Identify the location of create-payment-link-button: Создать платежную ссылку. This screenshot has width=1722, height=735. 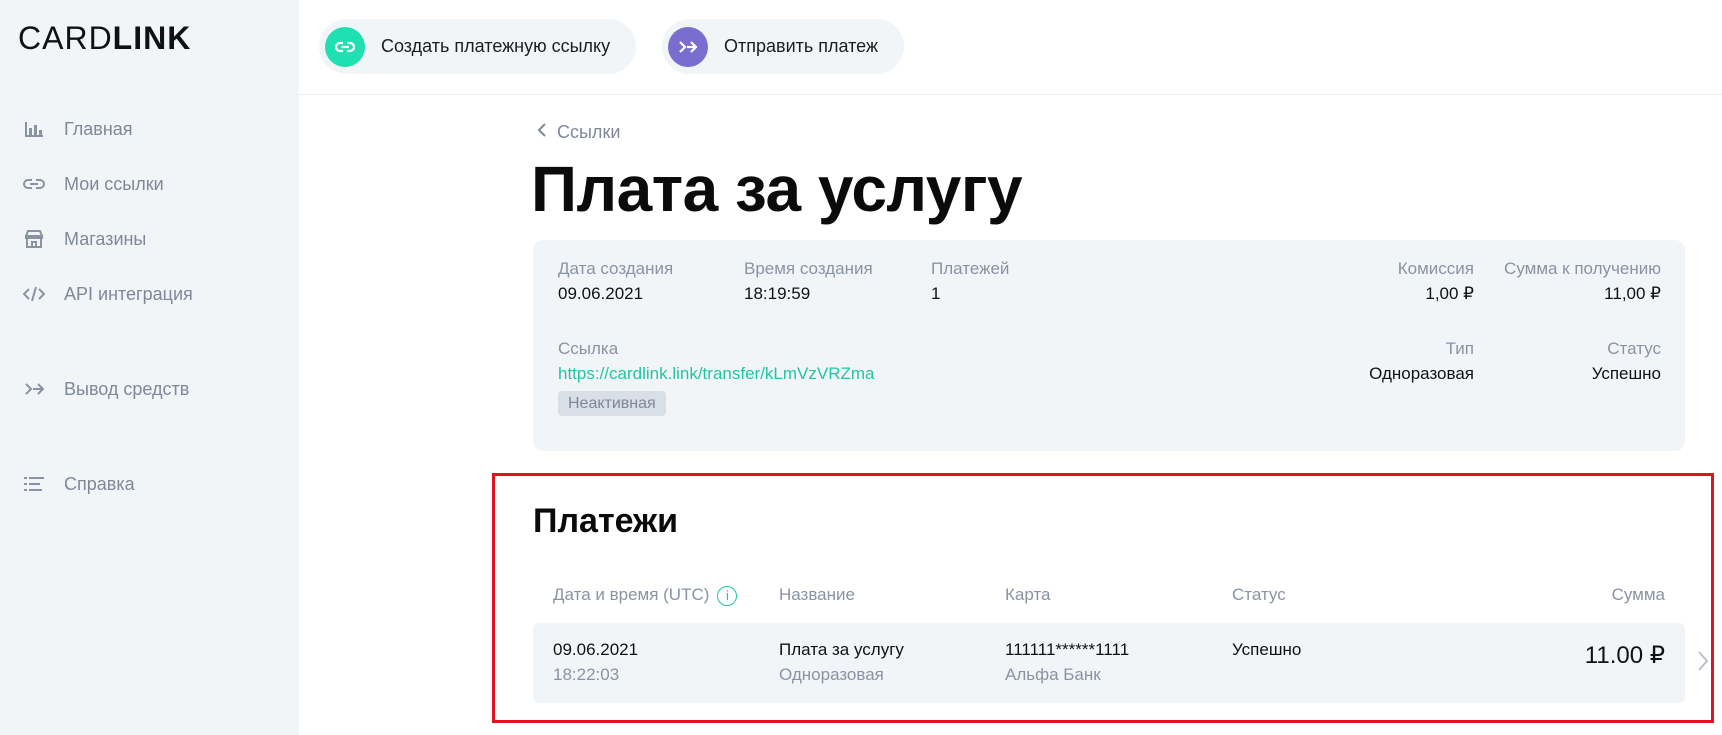
(478, 46).